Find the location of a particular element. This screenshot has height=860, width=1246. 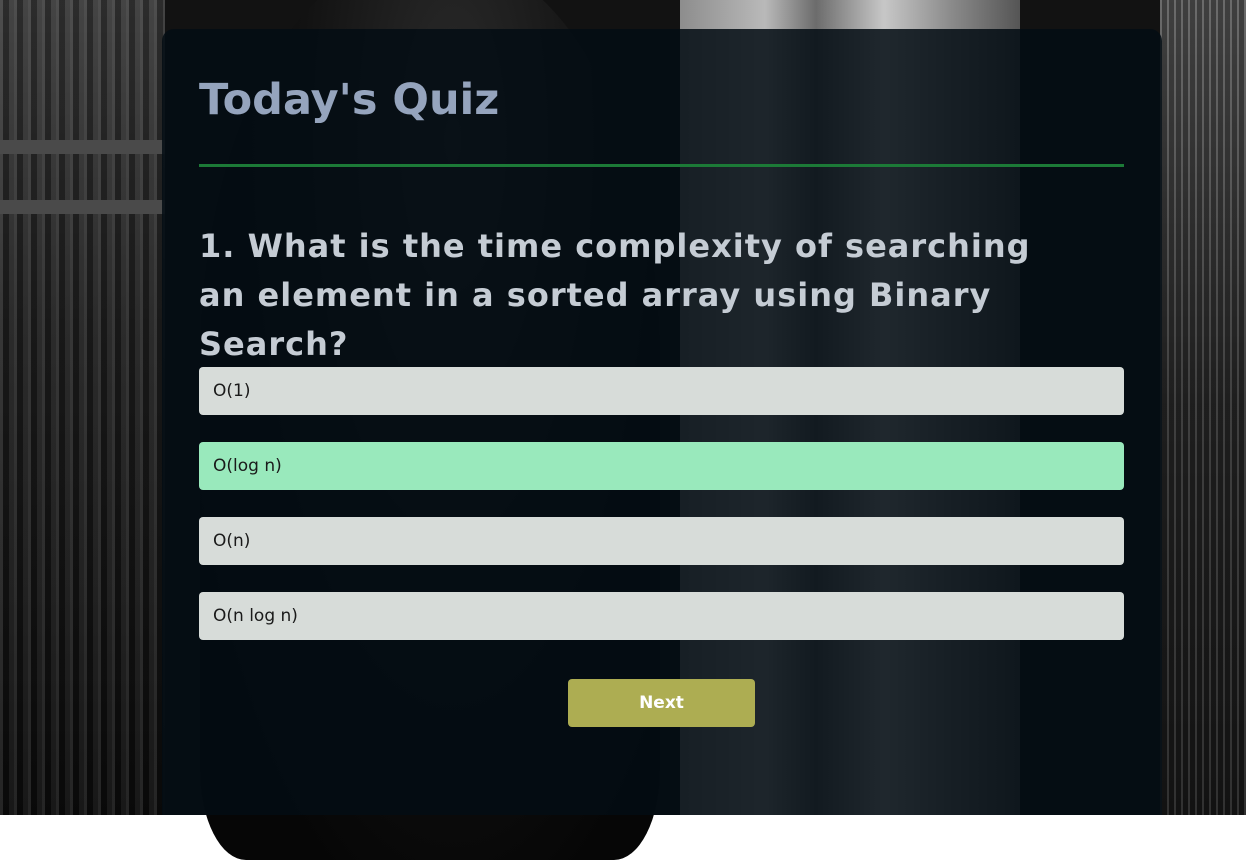

bookshelf-left is located at coordinates (82, 407).